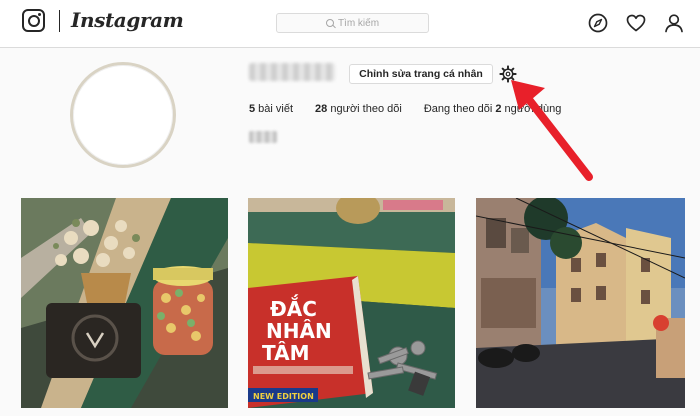 This screenshot has width=700, height=416. I want to click on svg-text: TÂM, so click(285, 353).